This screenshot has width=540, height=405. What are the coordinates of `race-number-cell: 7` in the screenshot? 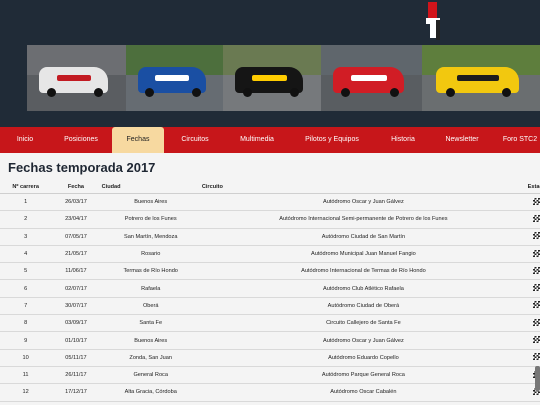 It's located at (26, 306).